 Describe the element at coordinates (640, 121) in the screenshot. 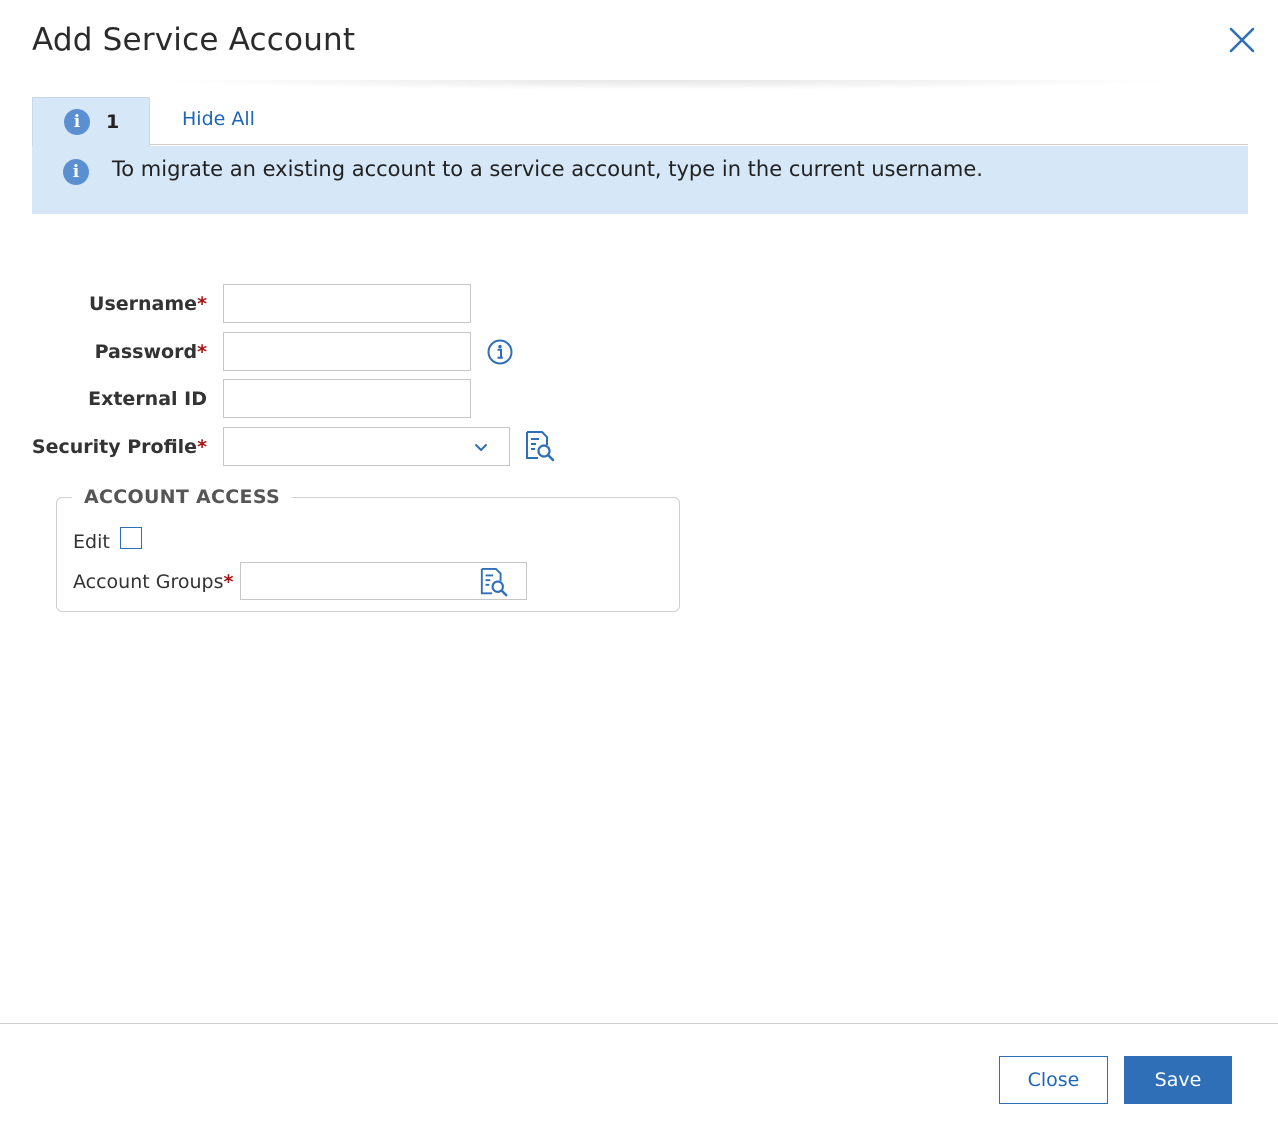

I see `message-tabs: i 1 Hide All` at that location.